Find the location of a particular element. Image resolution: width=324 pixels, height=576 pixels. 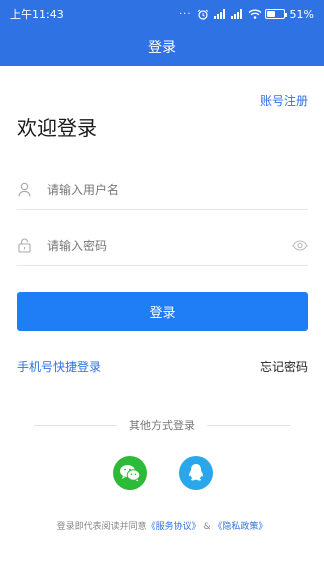

username-row is located at coordinates (162, 190).